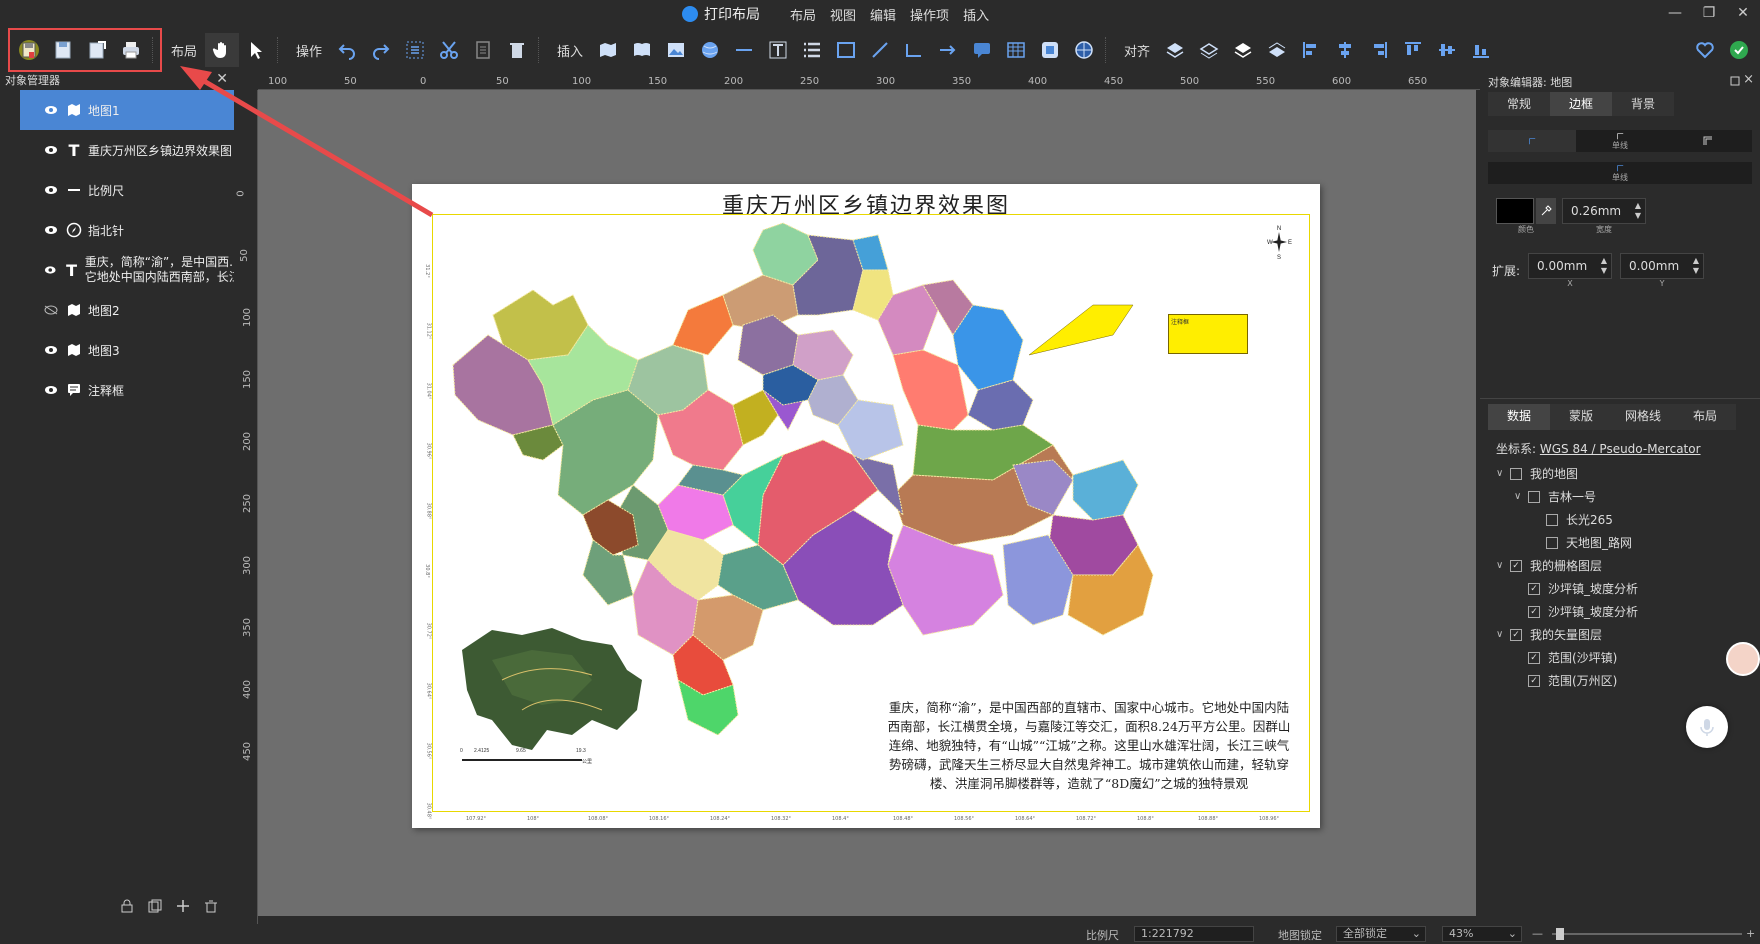 Image resolution: width=1760 pixels, height=944 pixels. I want to click on menu-view: 视图, so click(843, 14).